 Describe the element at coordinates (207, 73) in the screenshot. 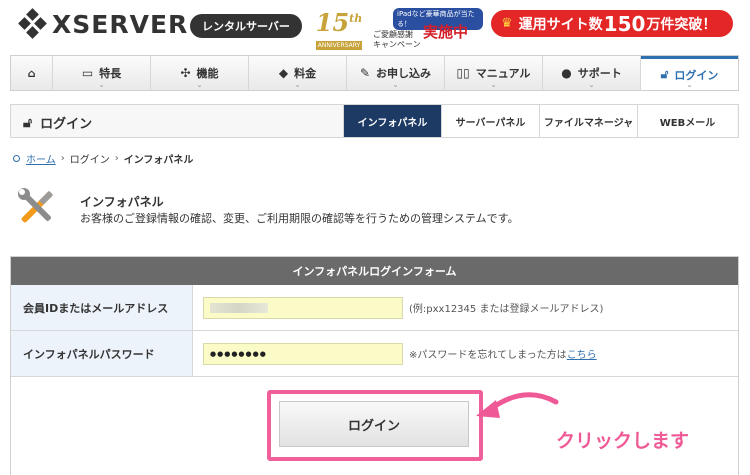

I see `nav-functions-label: 機能` at that location.